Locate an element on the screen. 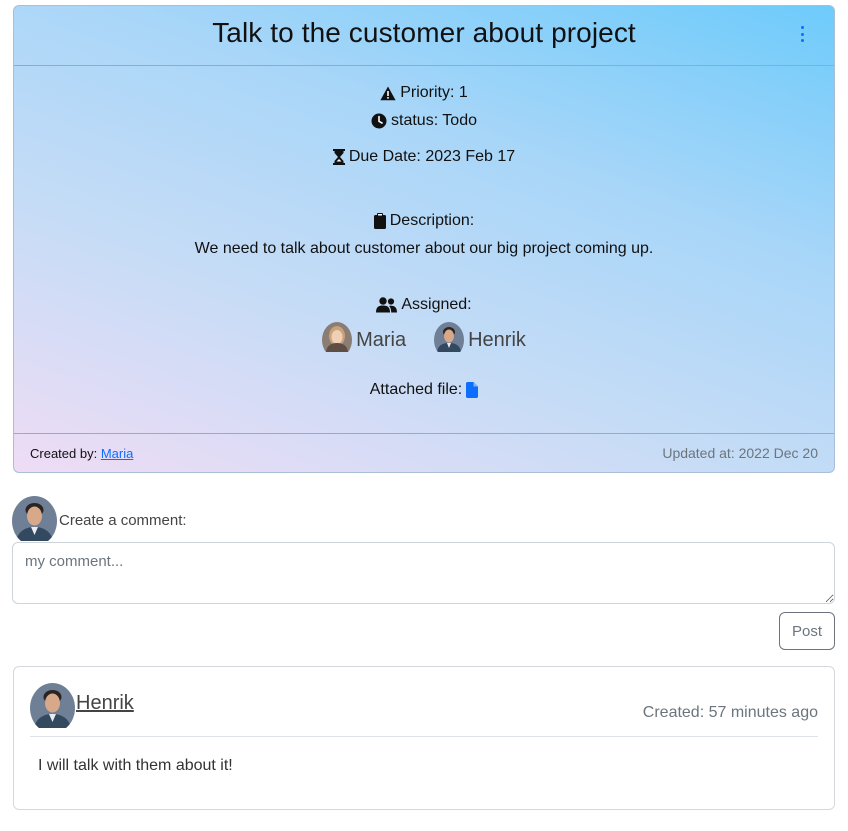  assignee-list: Maria Henrik is located at coordinates (424, 340).